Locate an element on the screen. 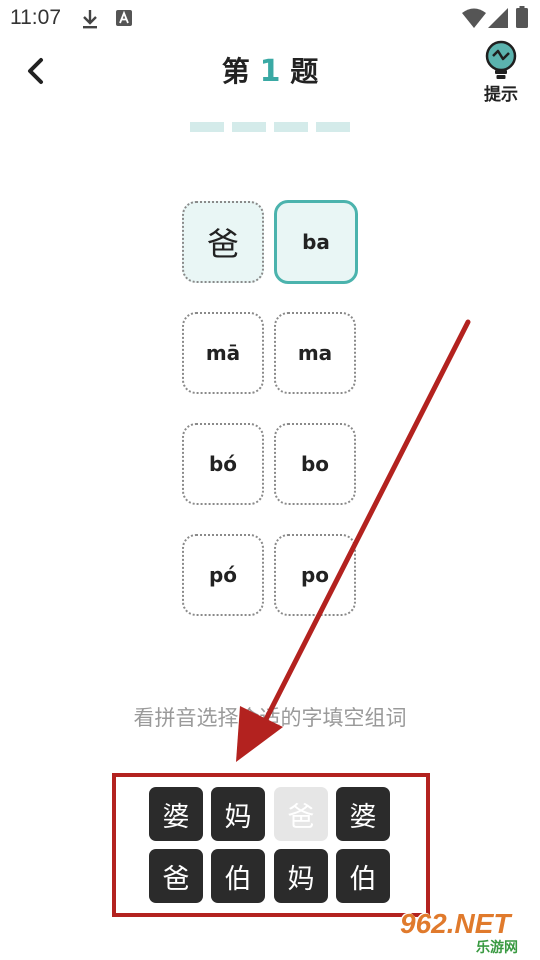 Image resolution: width=540 pixels, height=960 pixels. pinyin-tile-selected: ba is located at coordinates (316, 242).